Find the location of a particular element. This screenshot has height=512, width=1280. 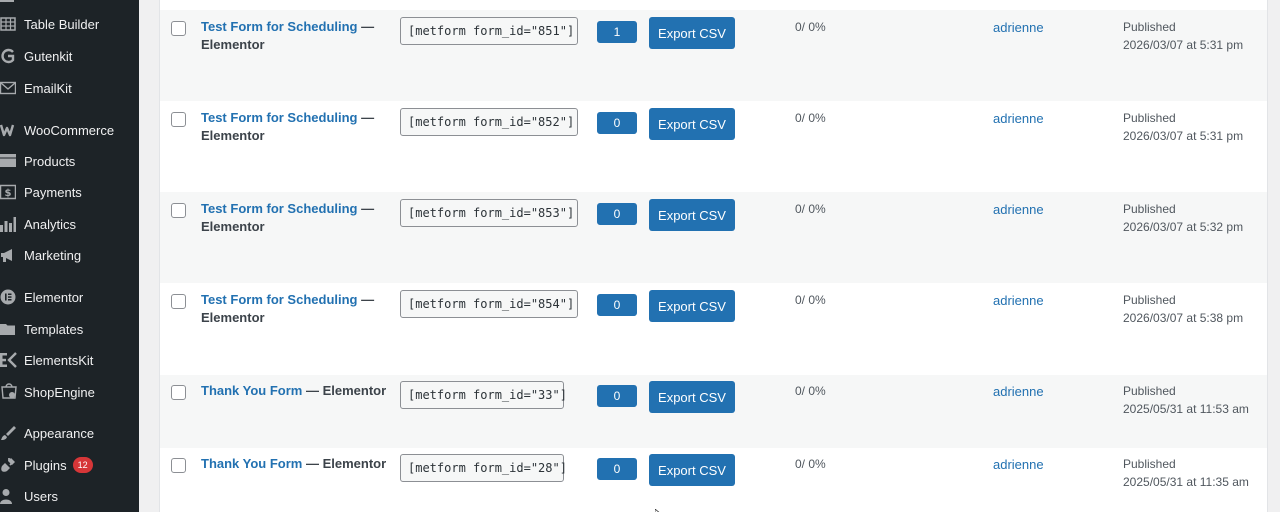

sidebar-item-label: Users is located at coordinates (41, 496).